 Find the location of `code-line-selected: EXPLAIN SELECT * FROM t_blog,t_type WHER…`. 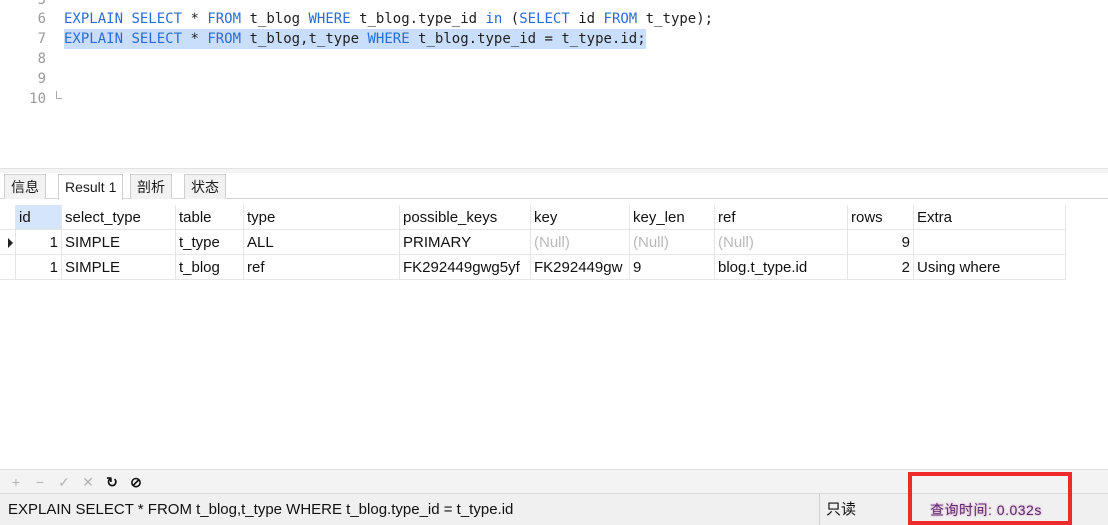

code-line-selected: EXPLAIN SELECT * FROM t_blog,t_type WHER… is located at coordinates (355, 39).